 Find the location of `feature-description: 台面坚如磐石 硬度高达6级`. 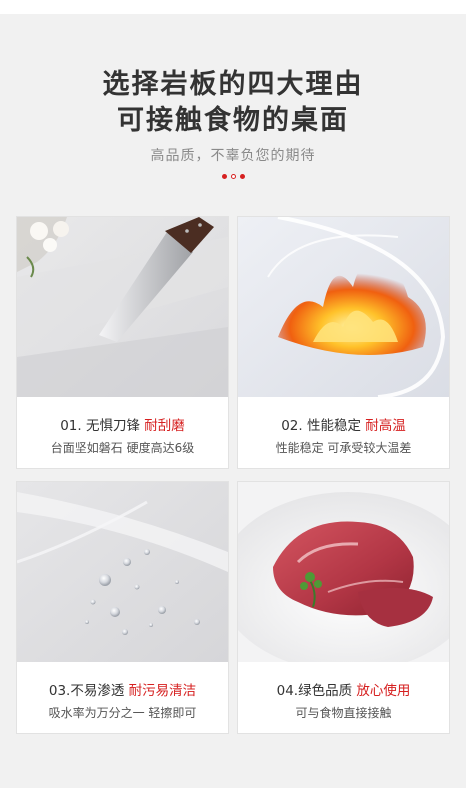

feature-description: 台面坚如磐石 硬度高达6级 is located at coordinates (122, 448).